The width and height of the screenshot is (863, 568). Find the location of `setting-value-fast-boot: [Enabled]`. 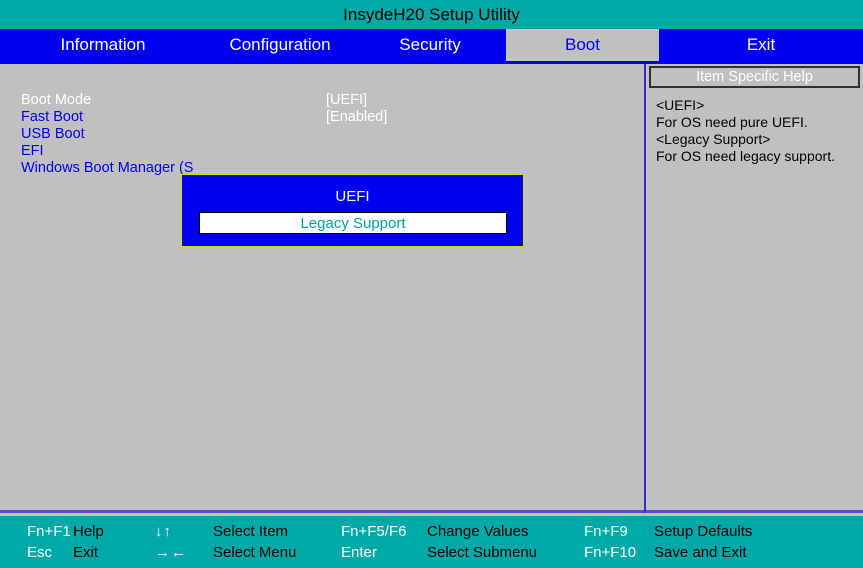

setting-value-fast-boot: [Enabled] is located at coordinates (357, 117).